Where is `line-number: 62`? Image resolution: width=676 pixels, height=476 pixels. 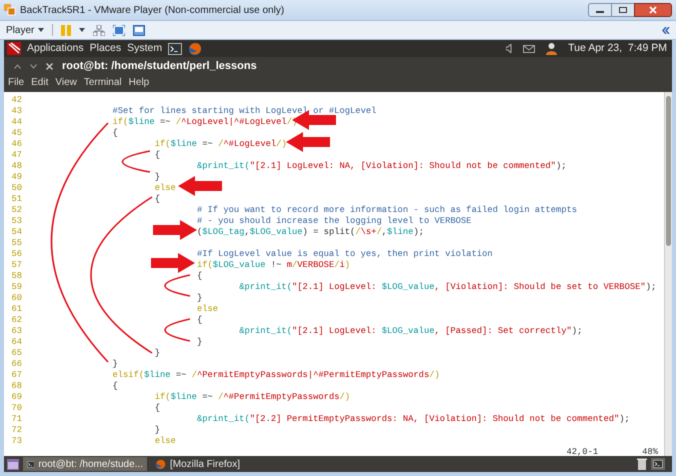 line-number: 62 is located at coordinates (16, 320).